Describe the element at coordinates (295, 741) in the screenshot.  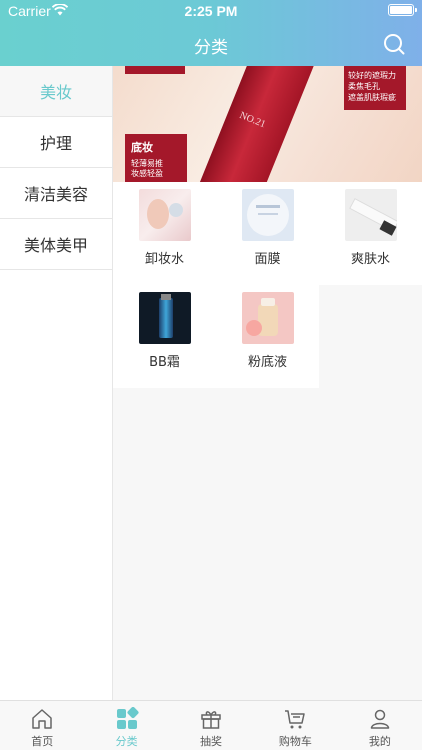
I see `tab-label: 购物车` at that location.